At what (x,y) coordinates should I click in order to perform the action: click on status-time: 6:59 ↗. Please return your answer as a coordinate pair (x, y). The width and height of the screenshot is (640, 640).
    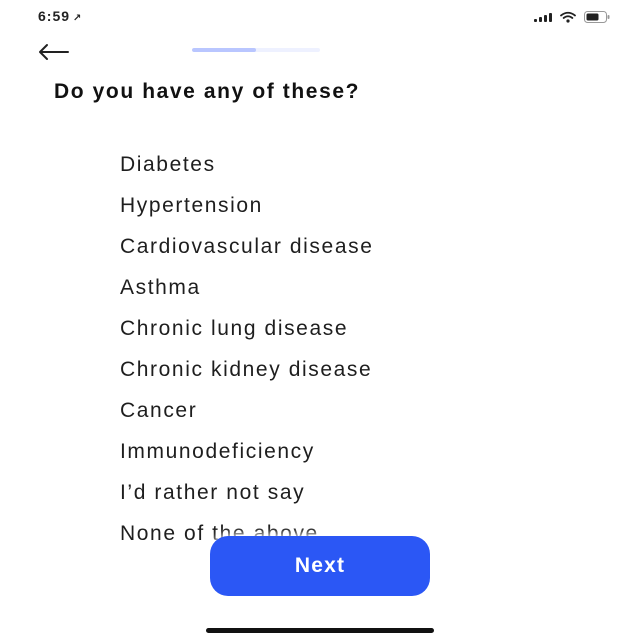
    Looking at the image, I should click on (60, 16).